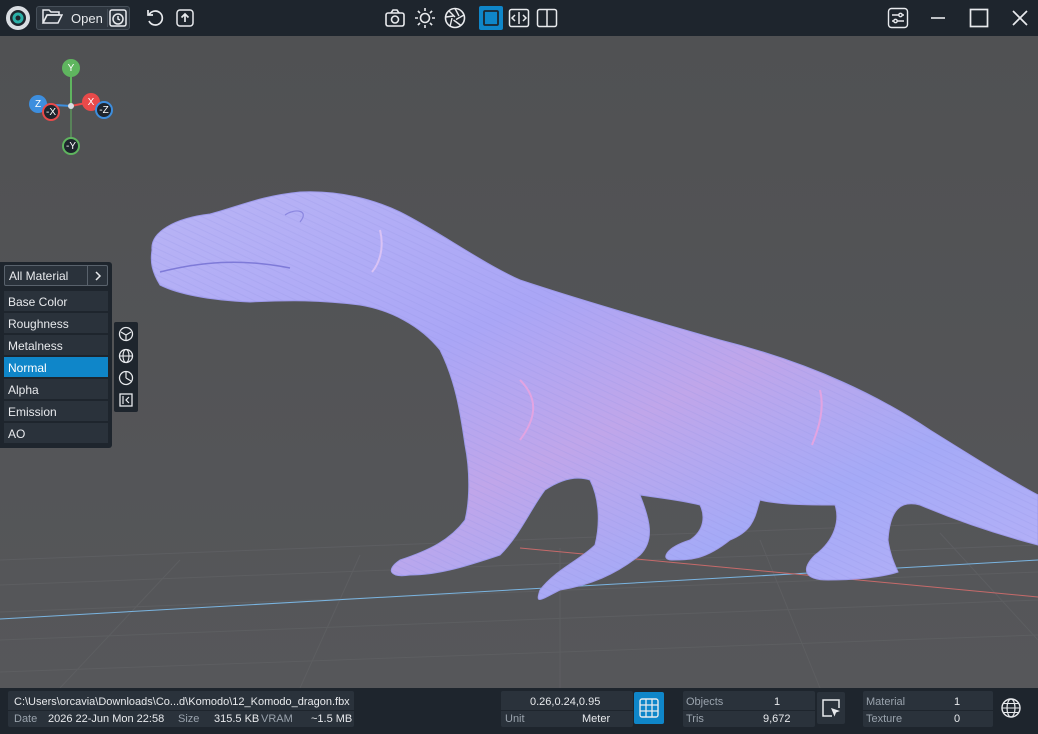 The width and height of the screenshot is (1038, 734). Describe the element at coordinates (39, 276) in the screenshot. I see `material-selector-label: All Material` at that location.